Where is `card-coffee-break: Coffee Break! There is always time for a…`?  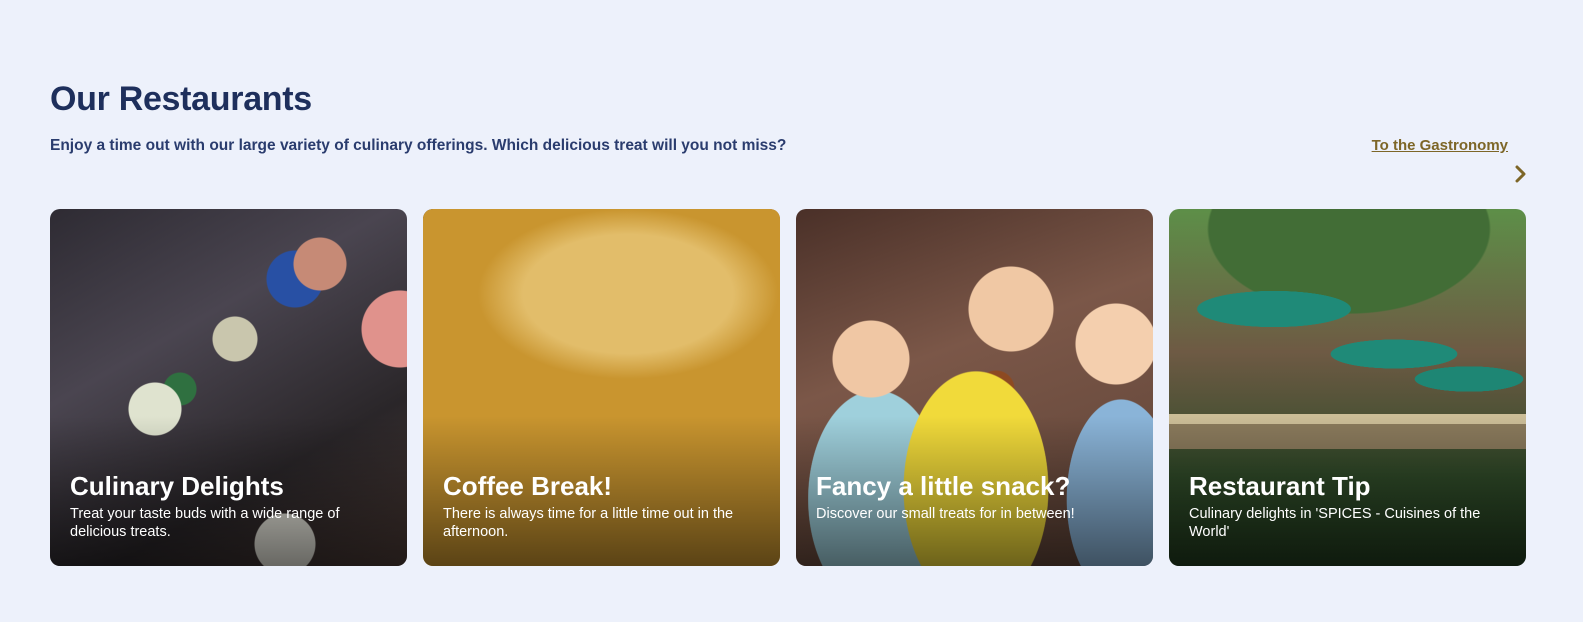 card-coffee-break: Coffee Break! There is always time for a… is located at coordinates (601, 387).